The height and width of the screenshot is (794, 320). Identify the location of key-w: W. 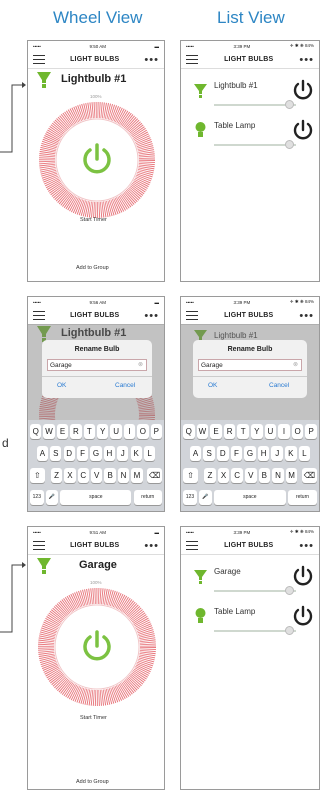
(49, 431).